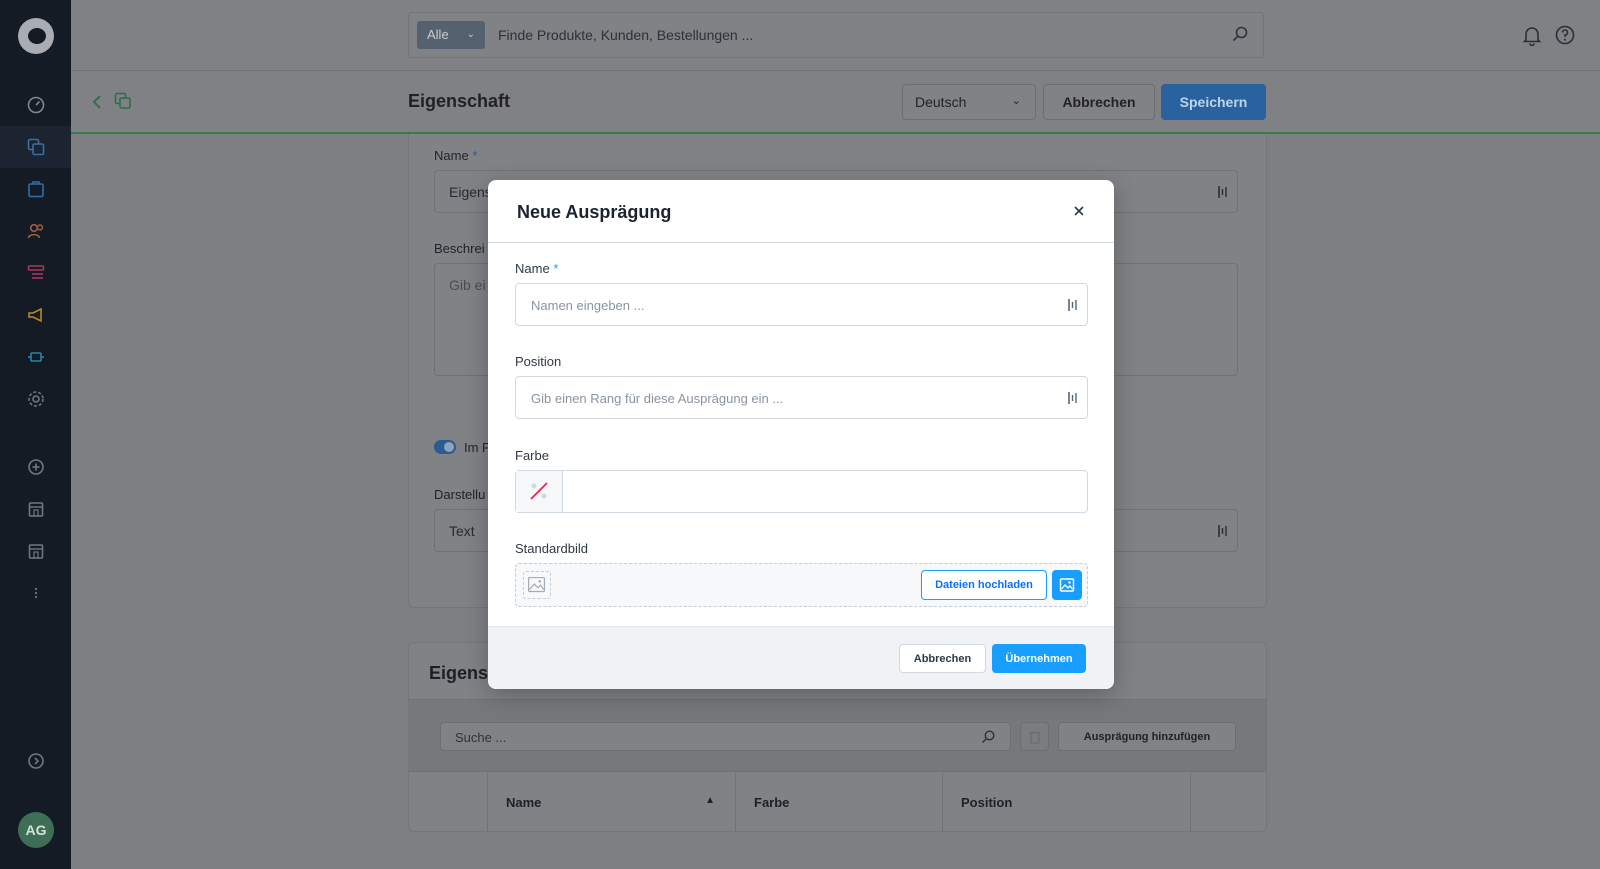 The height and width of the screenshot is (869, 1600). What do you see at coordinates (36, 830) in the screenshot?
I see `user-avatar: AG` at bounding box center [36, 830].